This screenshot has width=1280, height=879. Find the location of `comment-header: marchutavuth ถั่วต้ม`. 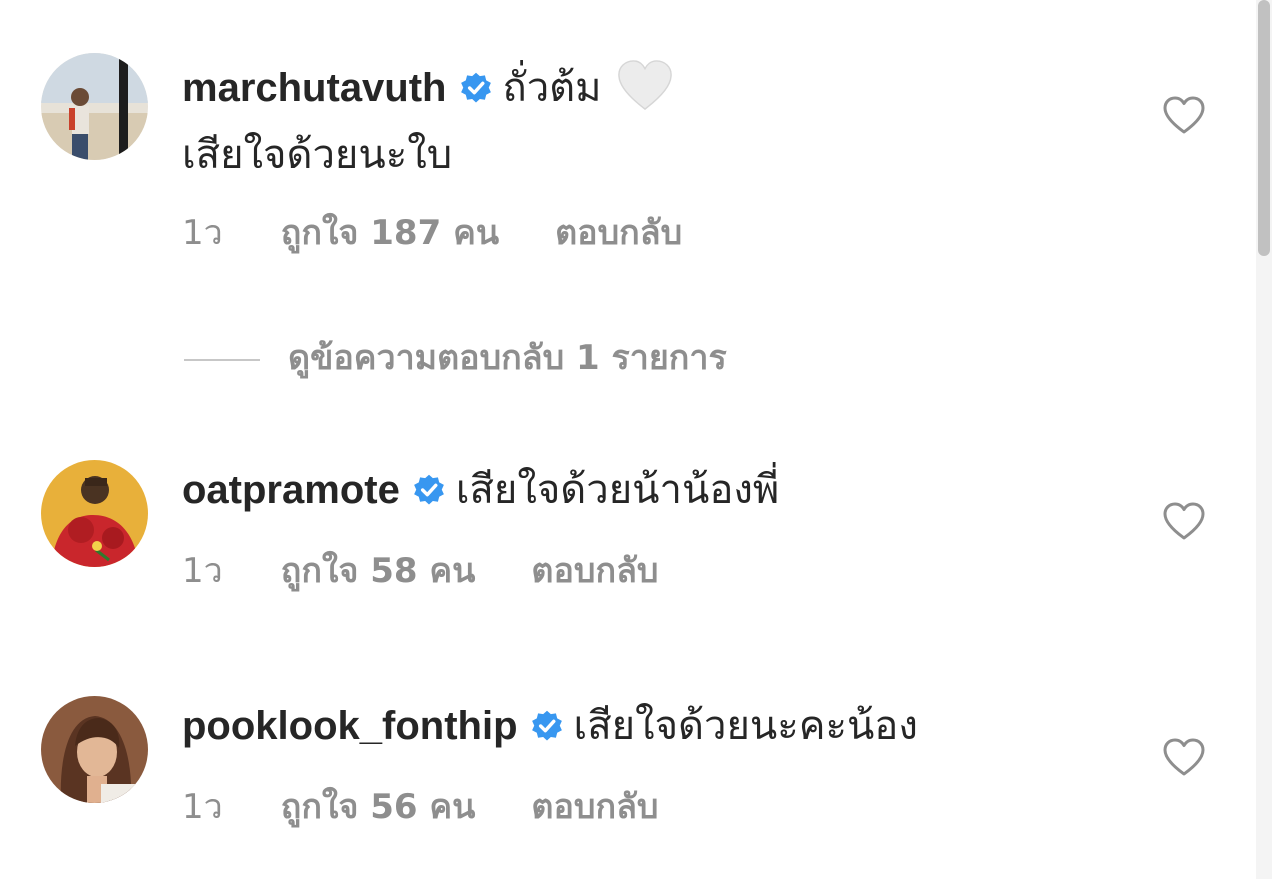

comment-header: marchutavuth ถั่วต้ม is located at coordinates (428, 85).